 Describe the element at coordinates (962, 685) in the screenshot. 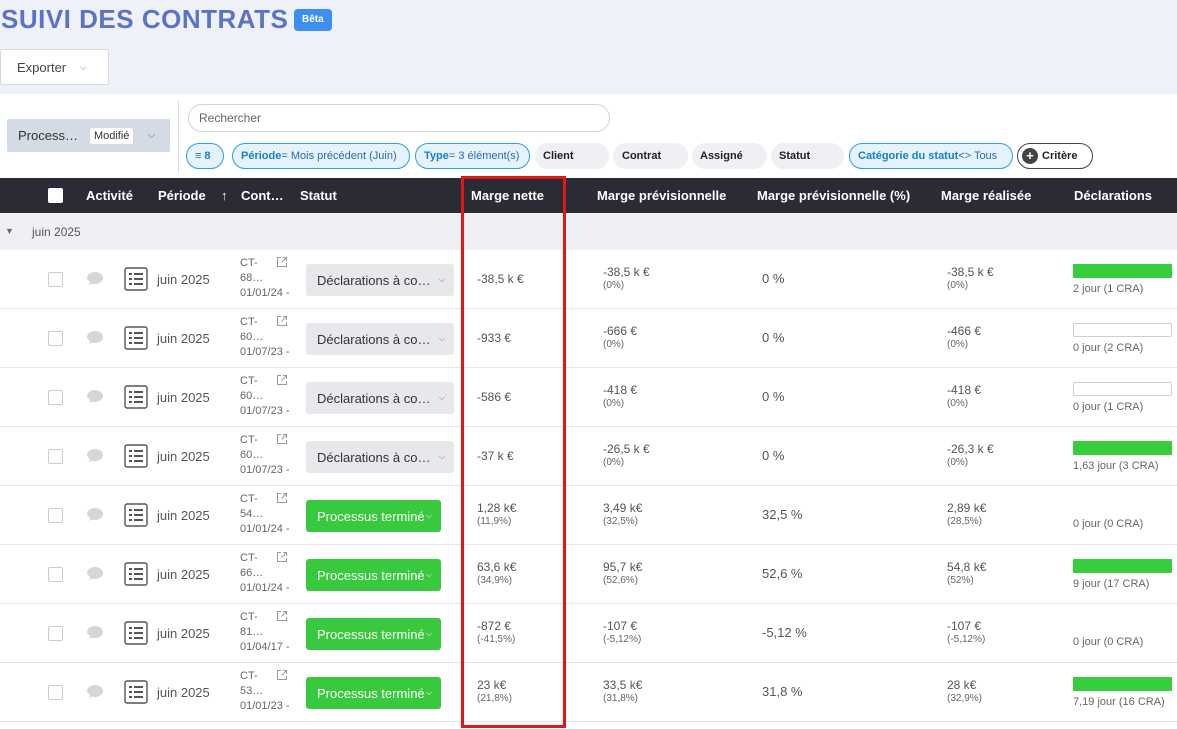

I see `marge-realisee-value: 28 k€` at that location.